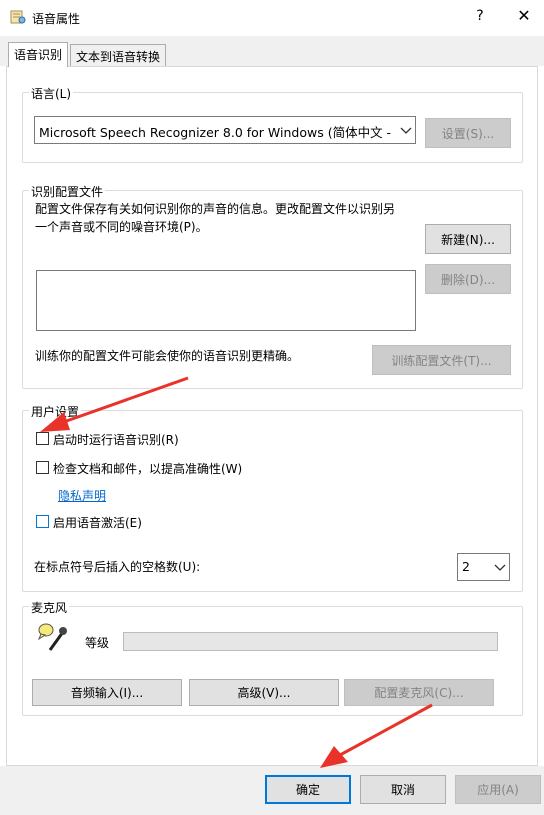  Describe the element at coordinates (480, 16) in the screenshot. I see `help-button: ?` at that location.